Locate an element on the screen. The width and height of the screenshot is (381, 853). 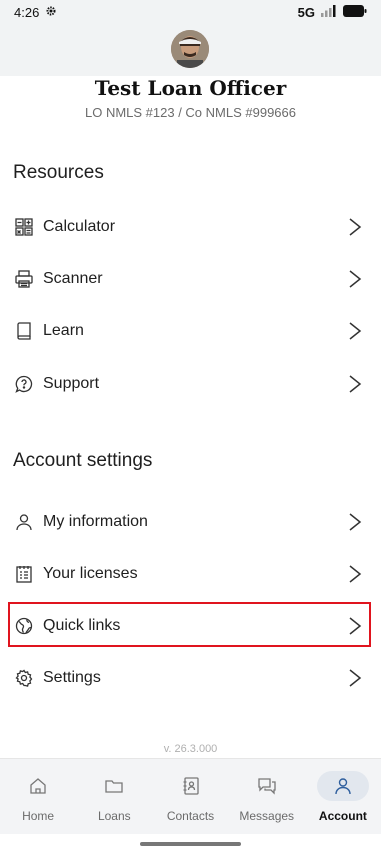
settings-item-my-information: My information is located at coordinates (190, 522).